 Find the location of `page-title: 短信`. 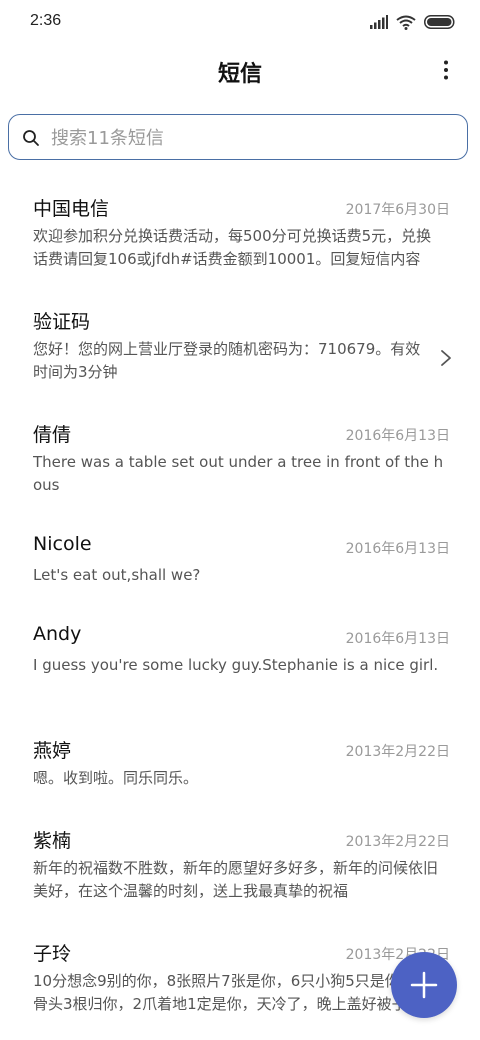

page-title: 短信 is located at coordinates (239, 74).